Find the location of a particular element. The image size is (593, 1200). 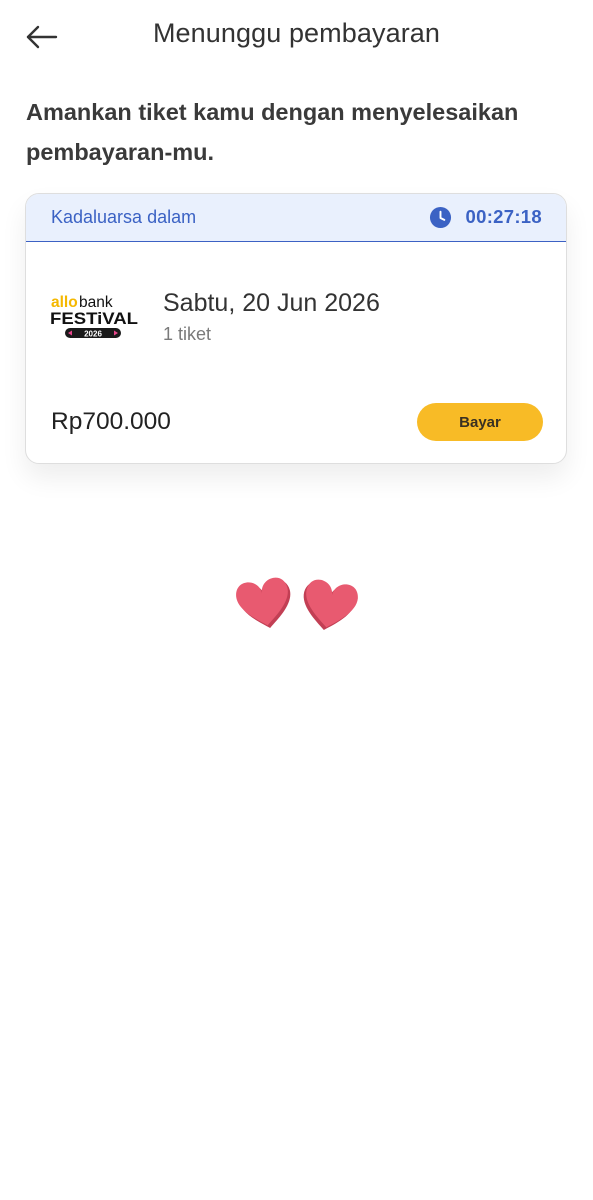

svg-text: 2026 is located at coordinates (93, 334).